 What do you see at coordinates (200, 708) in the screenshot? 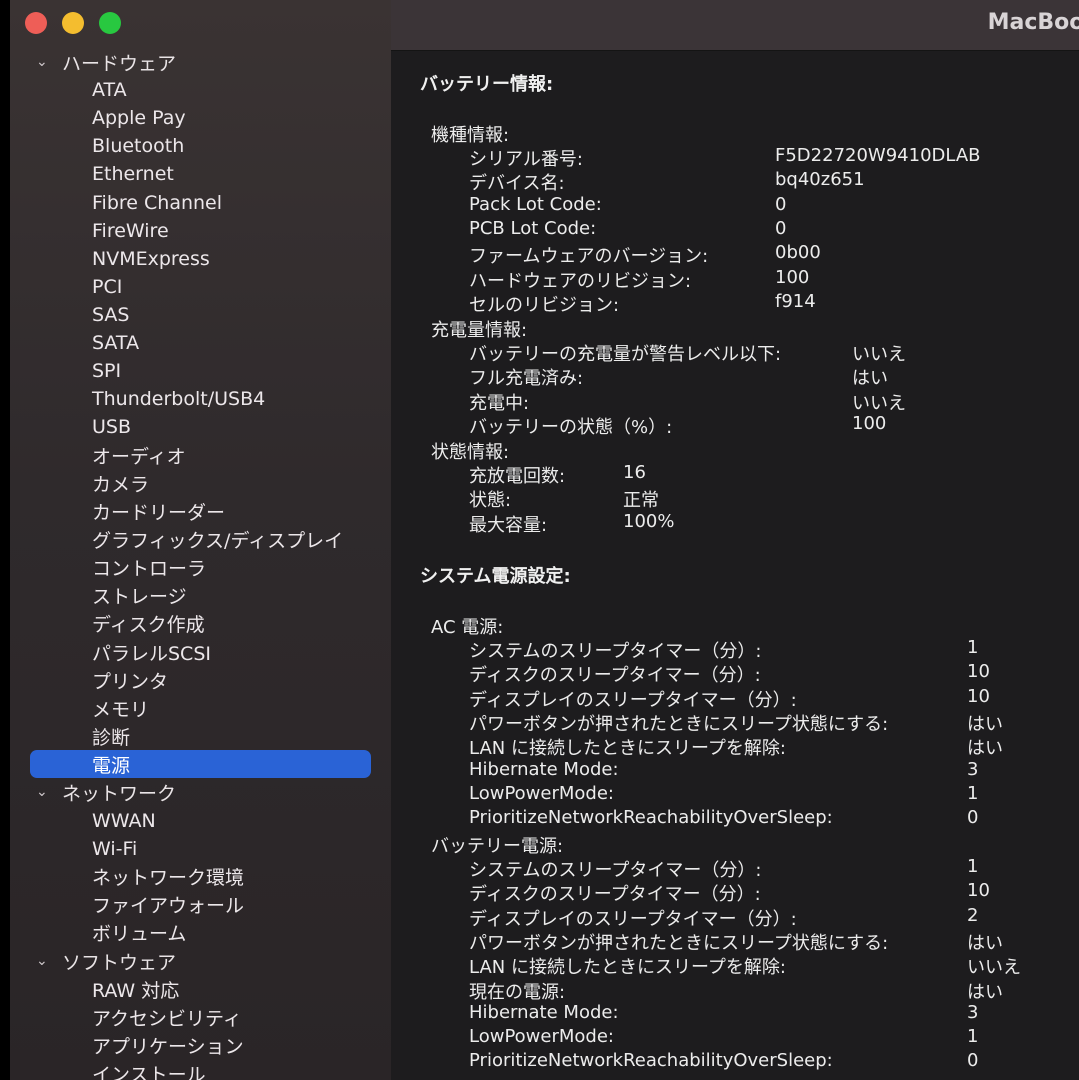
I see `sidebar-item: メモリ` at bounding box center [200, 708].